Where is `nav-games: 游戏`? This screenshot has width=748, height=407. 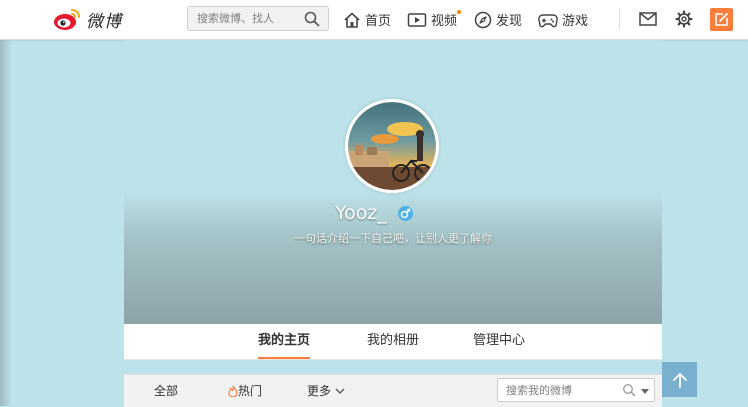 nav-games: 游戏 is located at coordinates (563, 19).